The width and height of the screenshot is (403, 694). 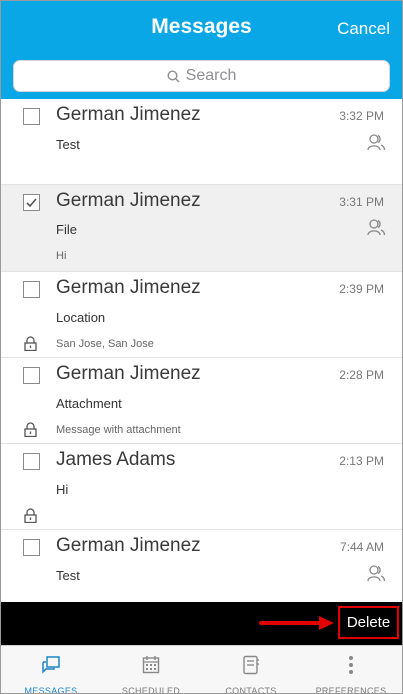 I want to click on message-row: James Adams 2:13 PM Hi, so click(x=201, y=487).